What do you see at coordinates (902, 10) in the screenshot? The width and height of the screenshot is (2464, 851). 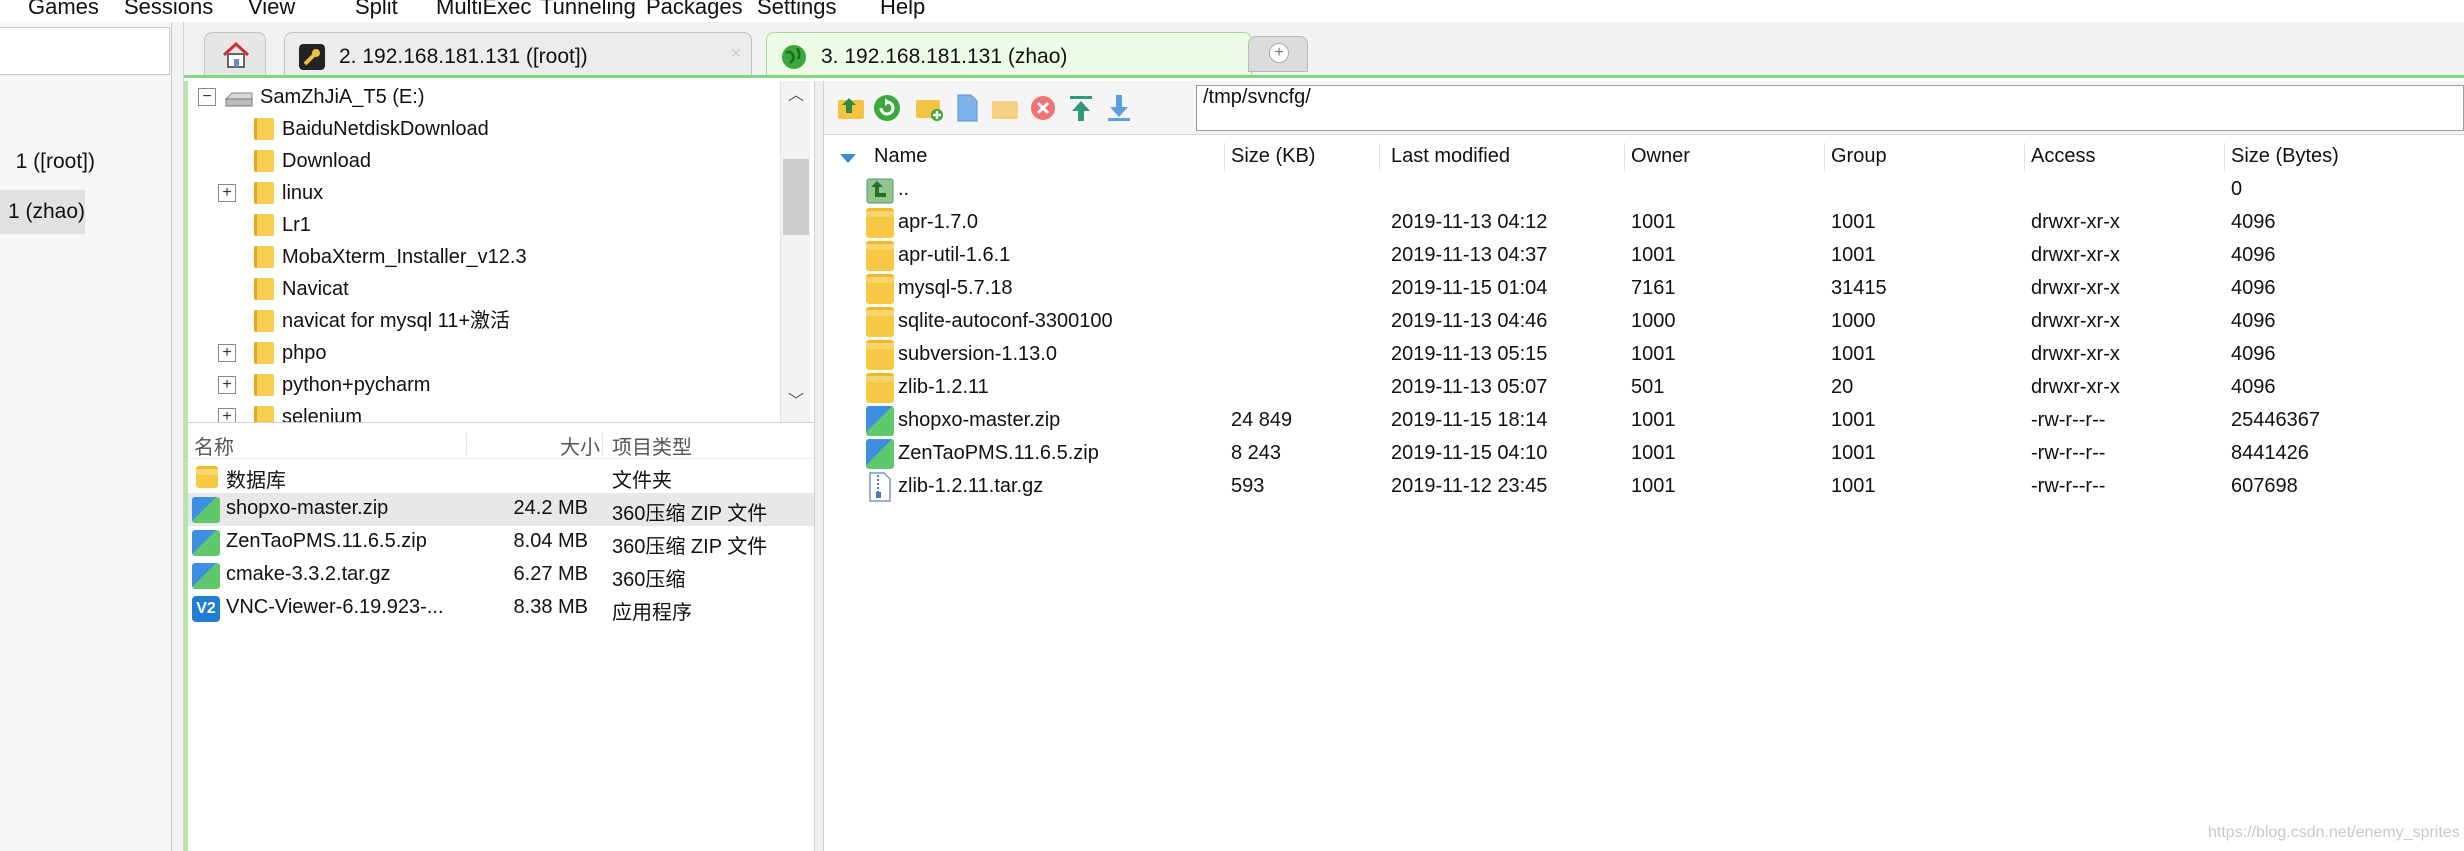 I see `menu-help: Help` at bounding box center [902, 10].